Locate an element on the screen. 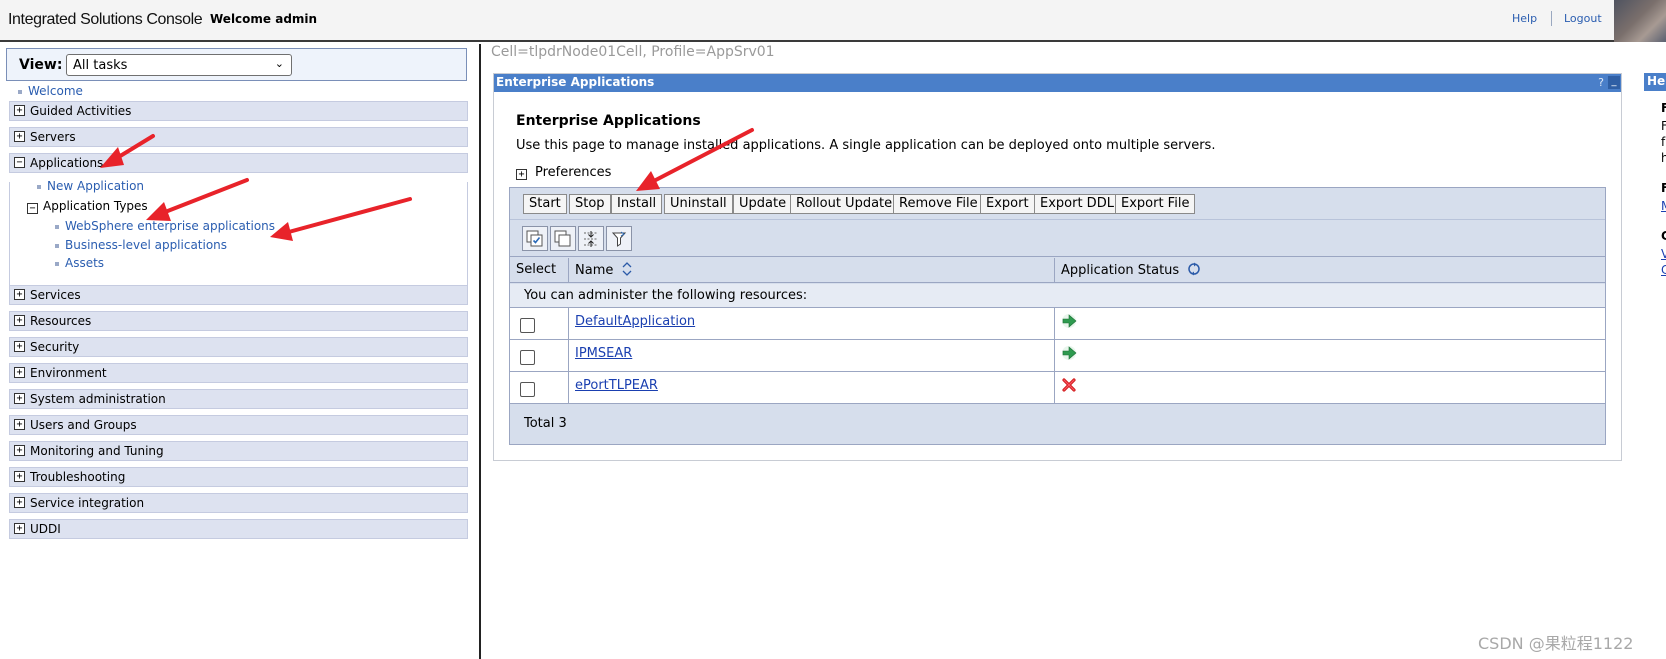 The height and width of the screenshot is (659, 1666). rollout-update-button: Rollout Update is located at coordinates (844, 204).